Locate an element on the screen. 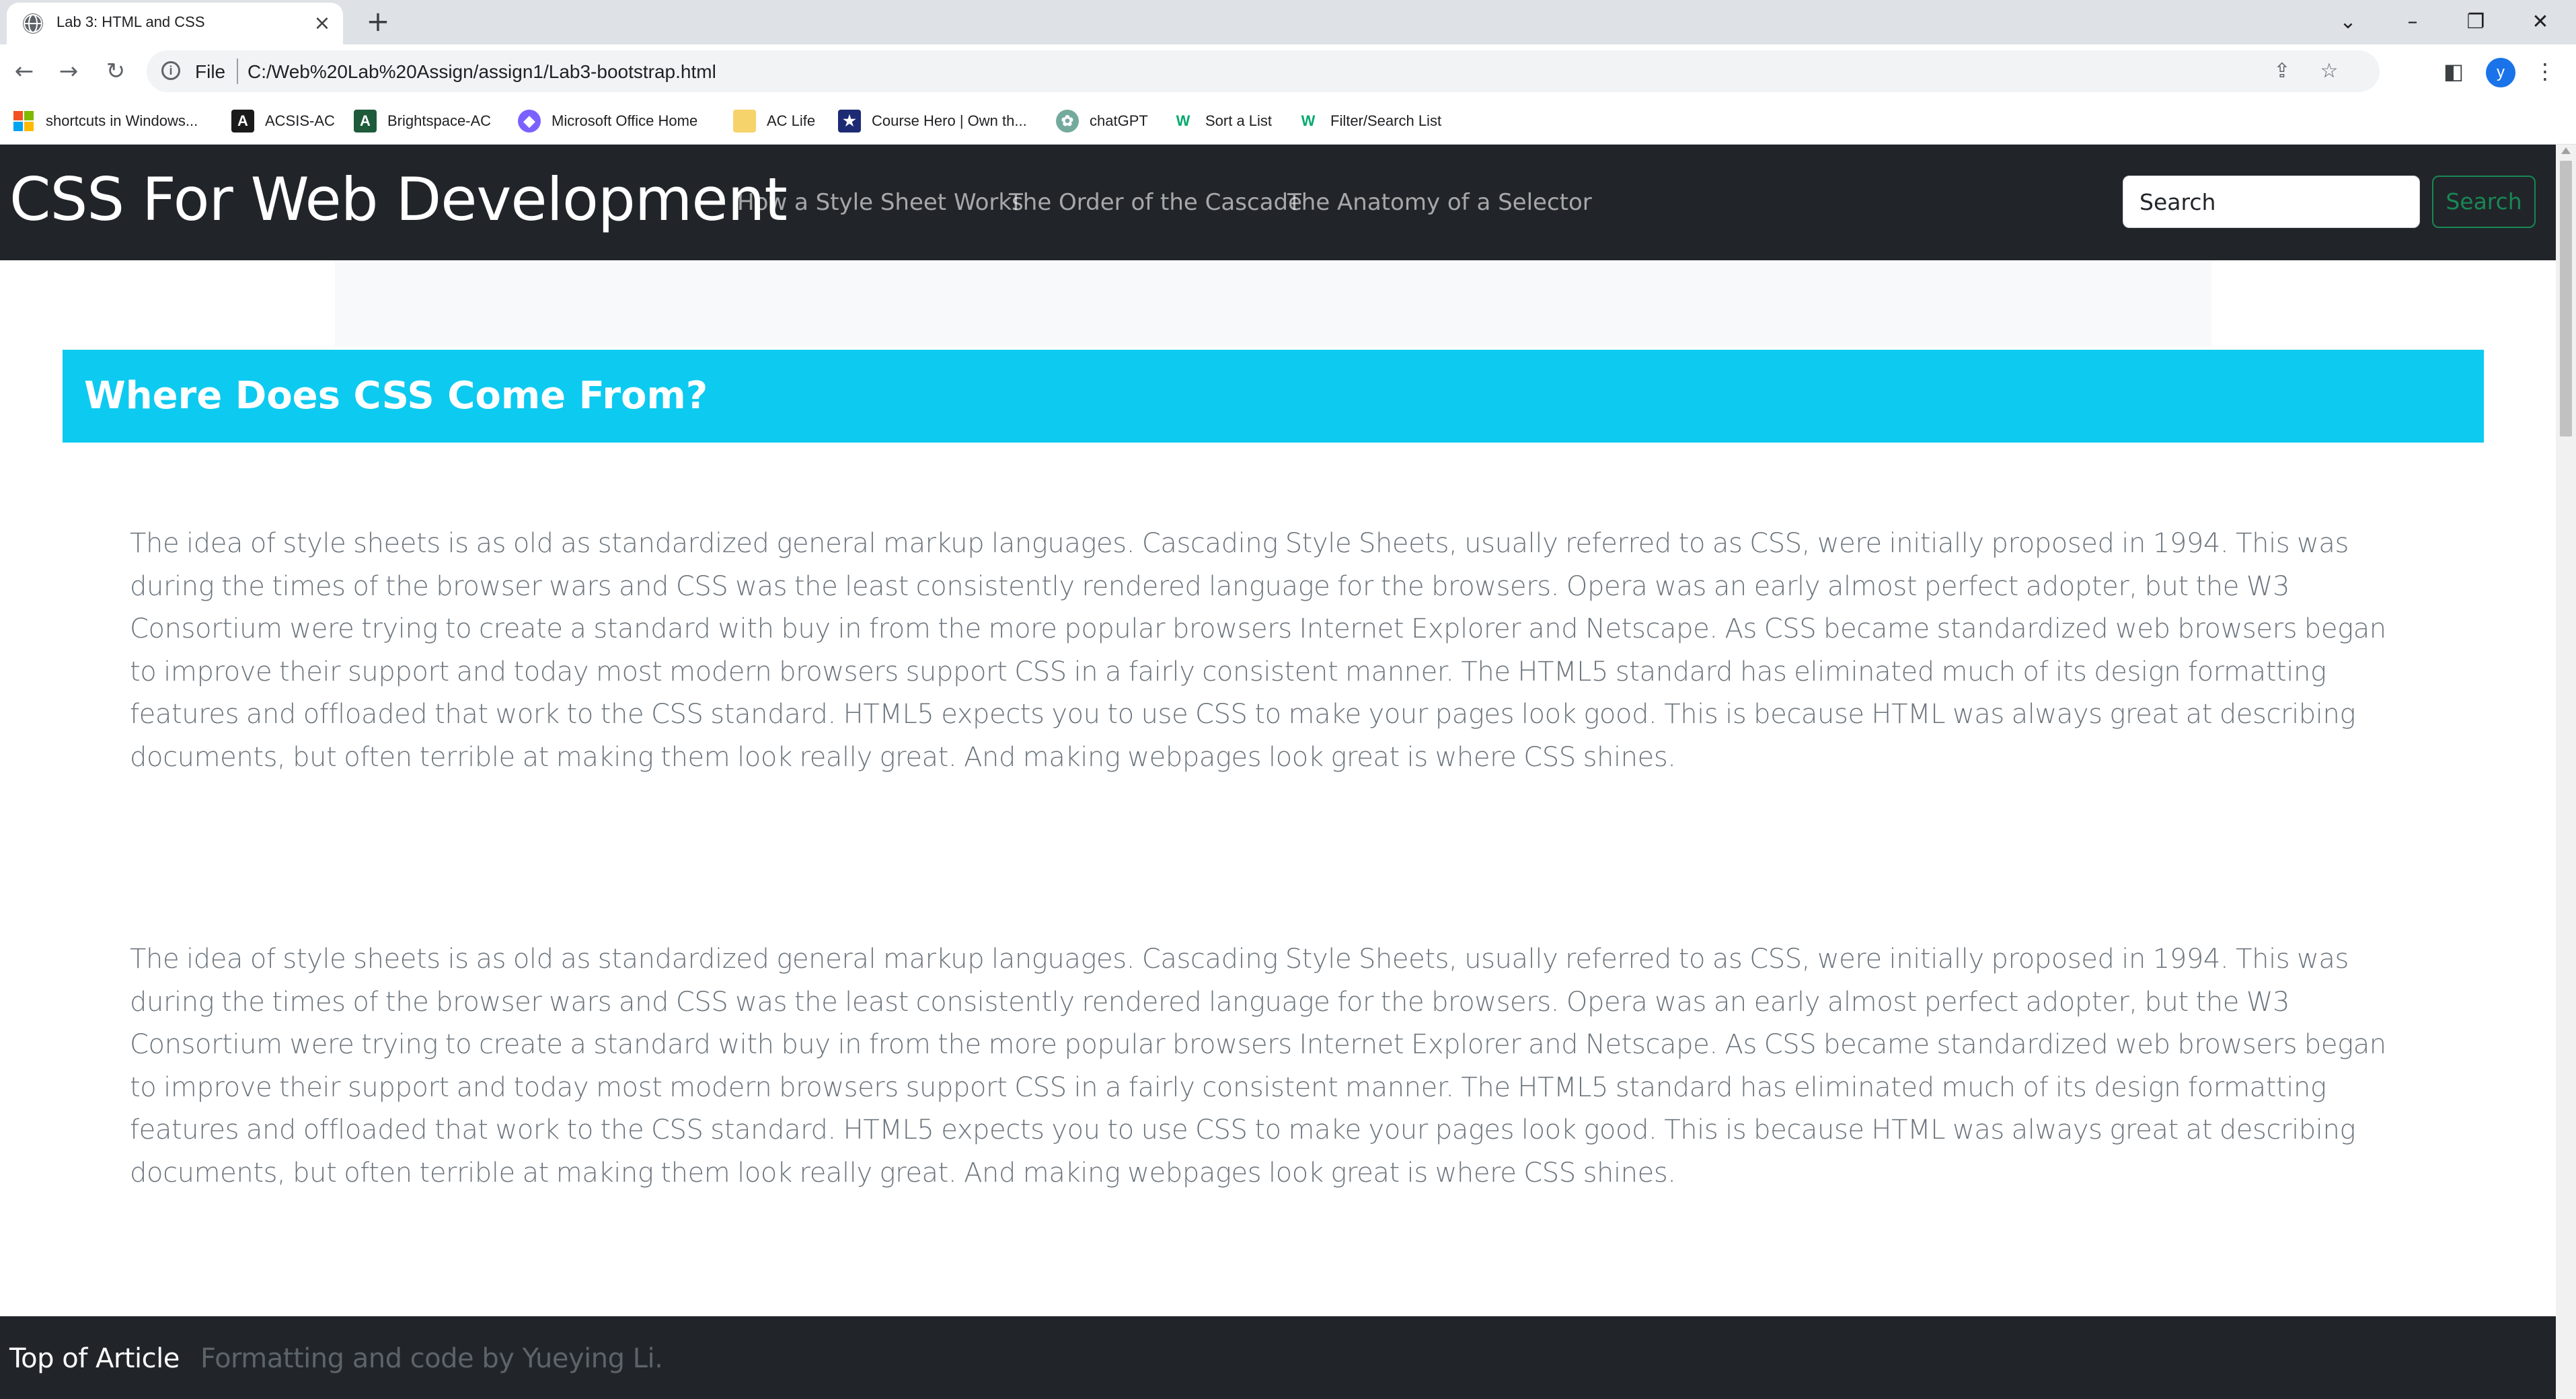  bookmark-item: A Brightspace-AC is located at coordinates (422, 122).